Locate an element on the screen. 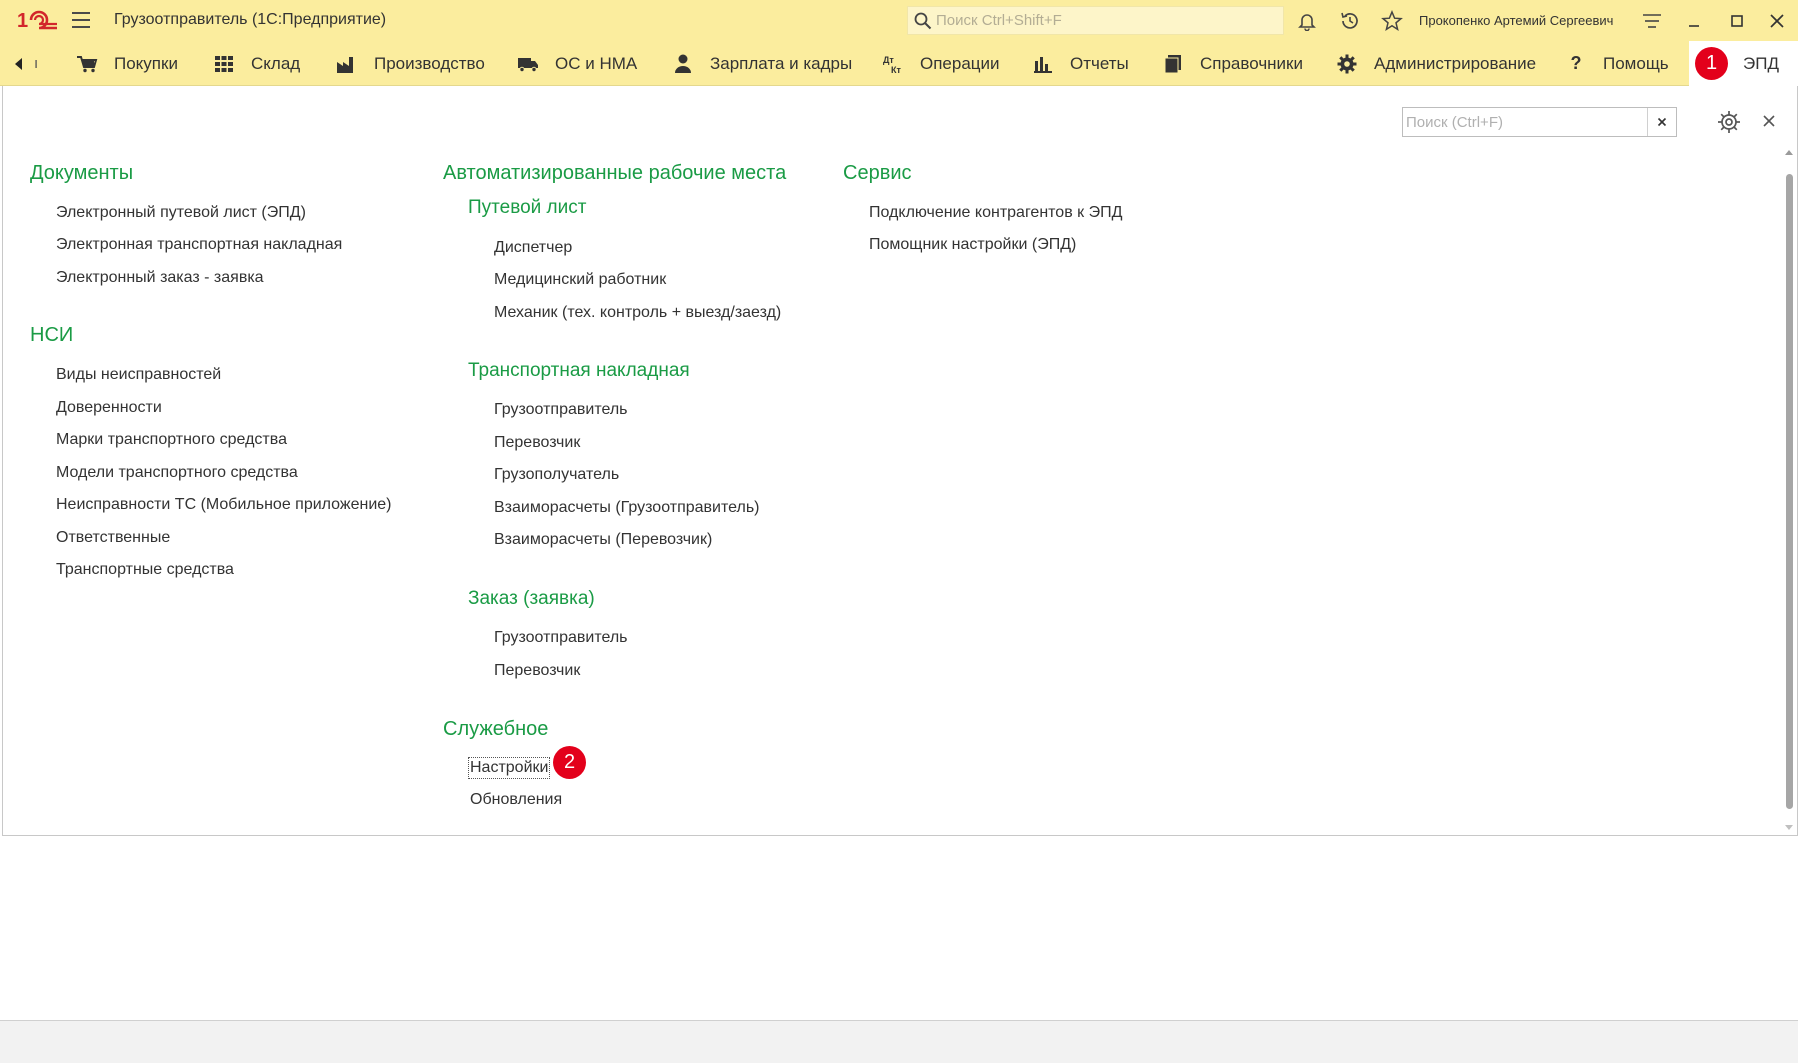 Image resolution: width=1798 pixels, height=1063 pixels. scroll-thumb is located at coordinates (1789, 491).